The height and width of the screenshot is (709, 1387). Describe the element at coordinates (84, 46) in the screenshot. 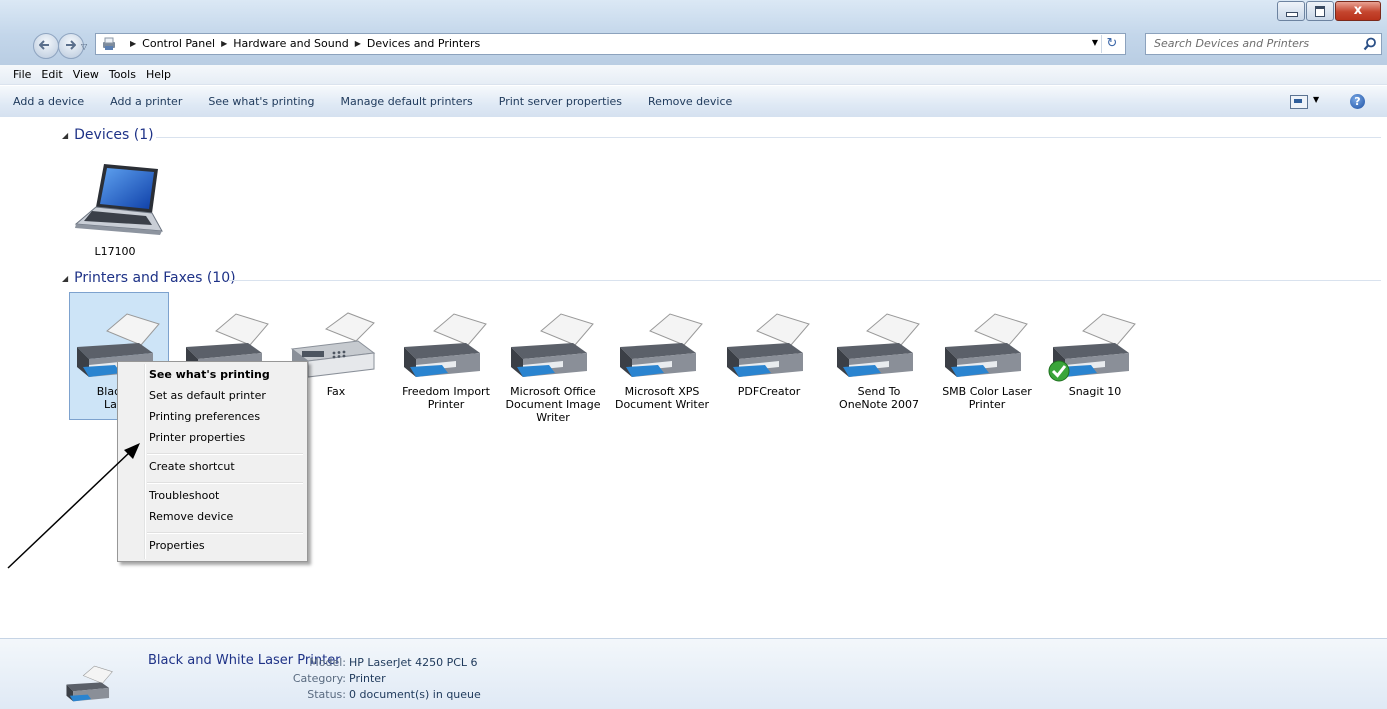

I see `recent-pages-chevron-icon: ▽` at that location.